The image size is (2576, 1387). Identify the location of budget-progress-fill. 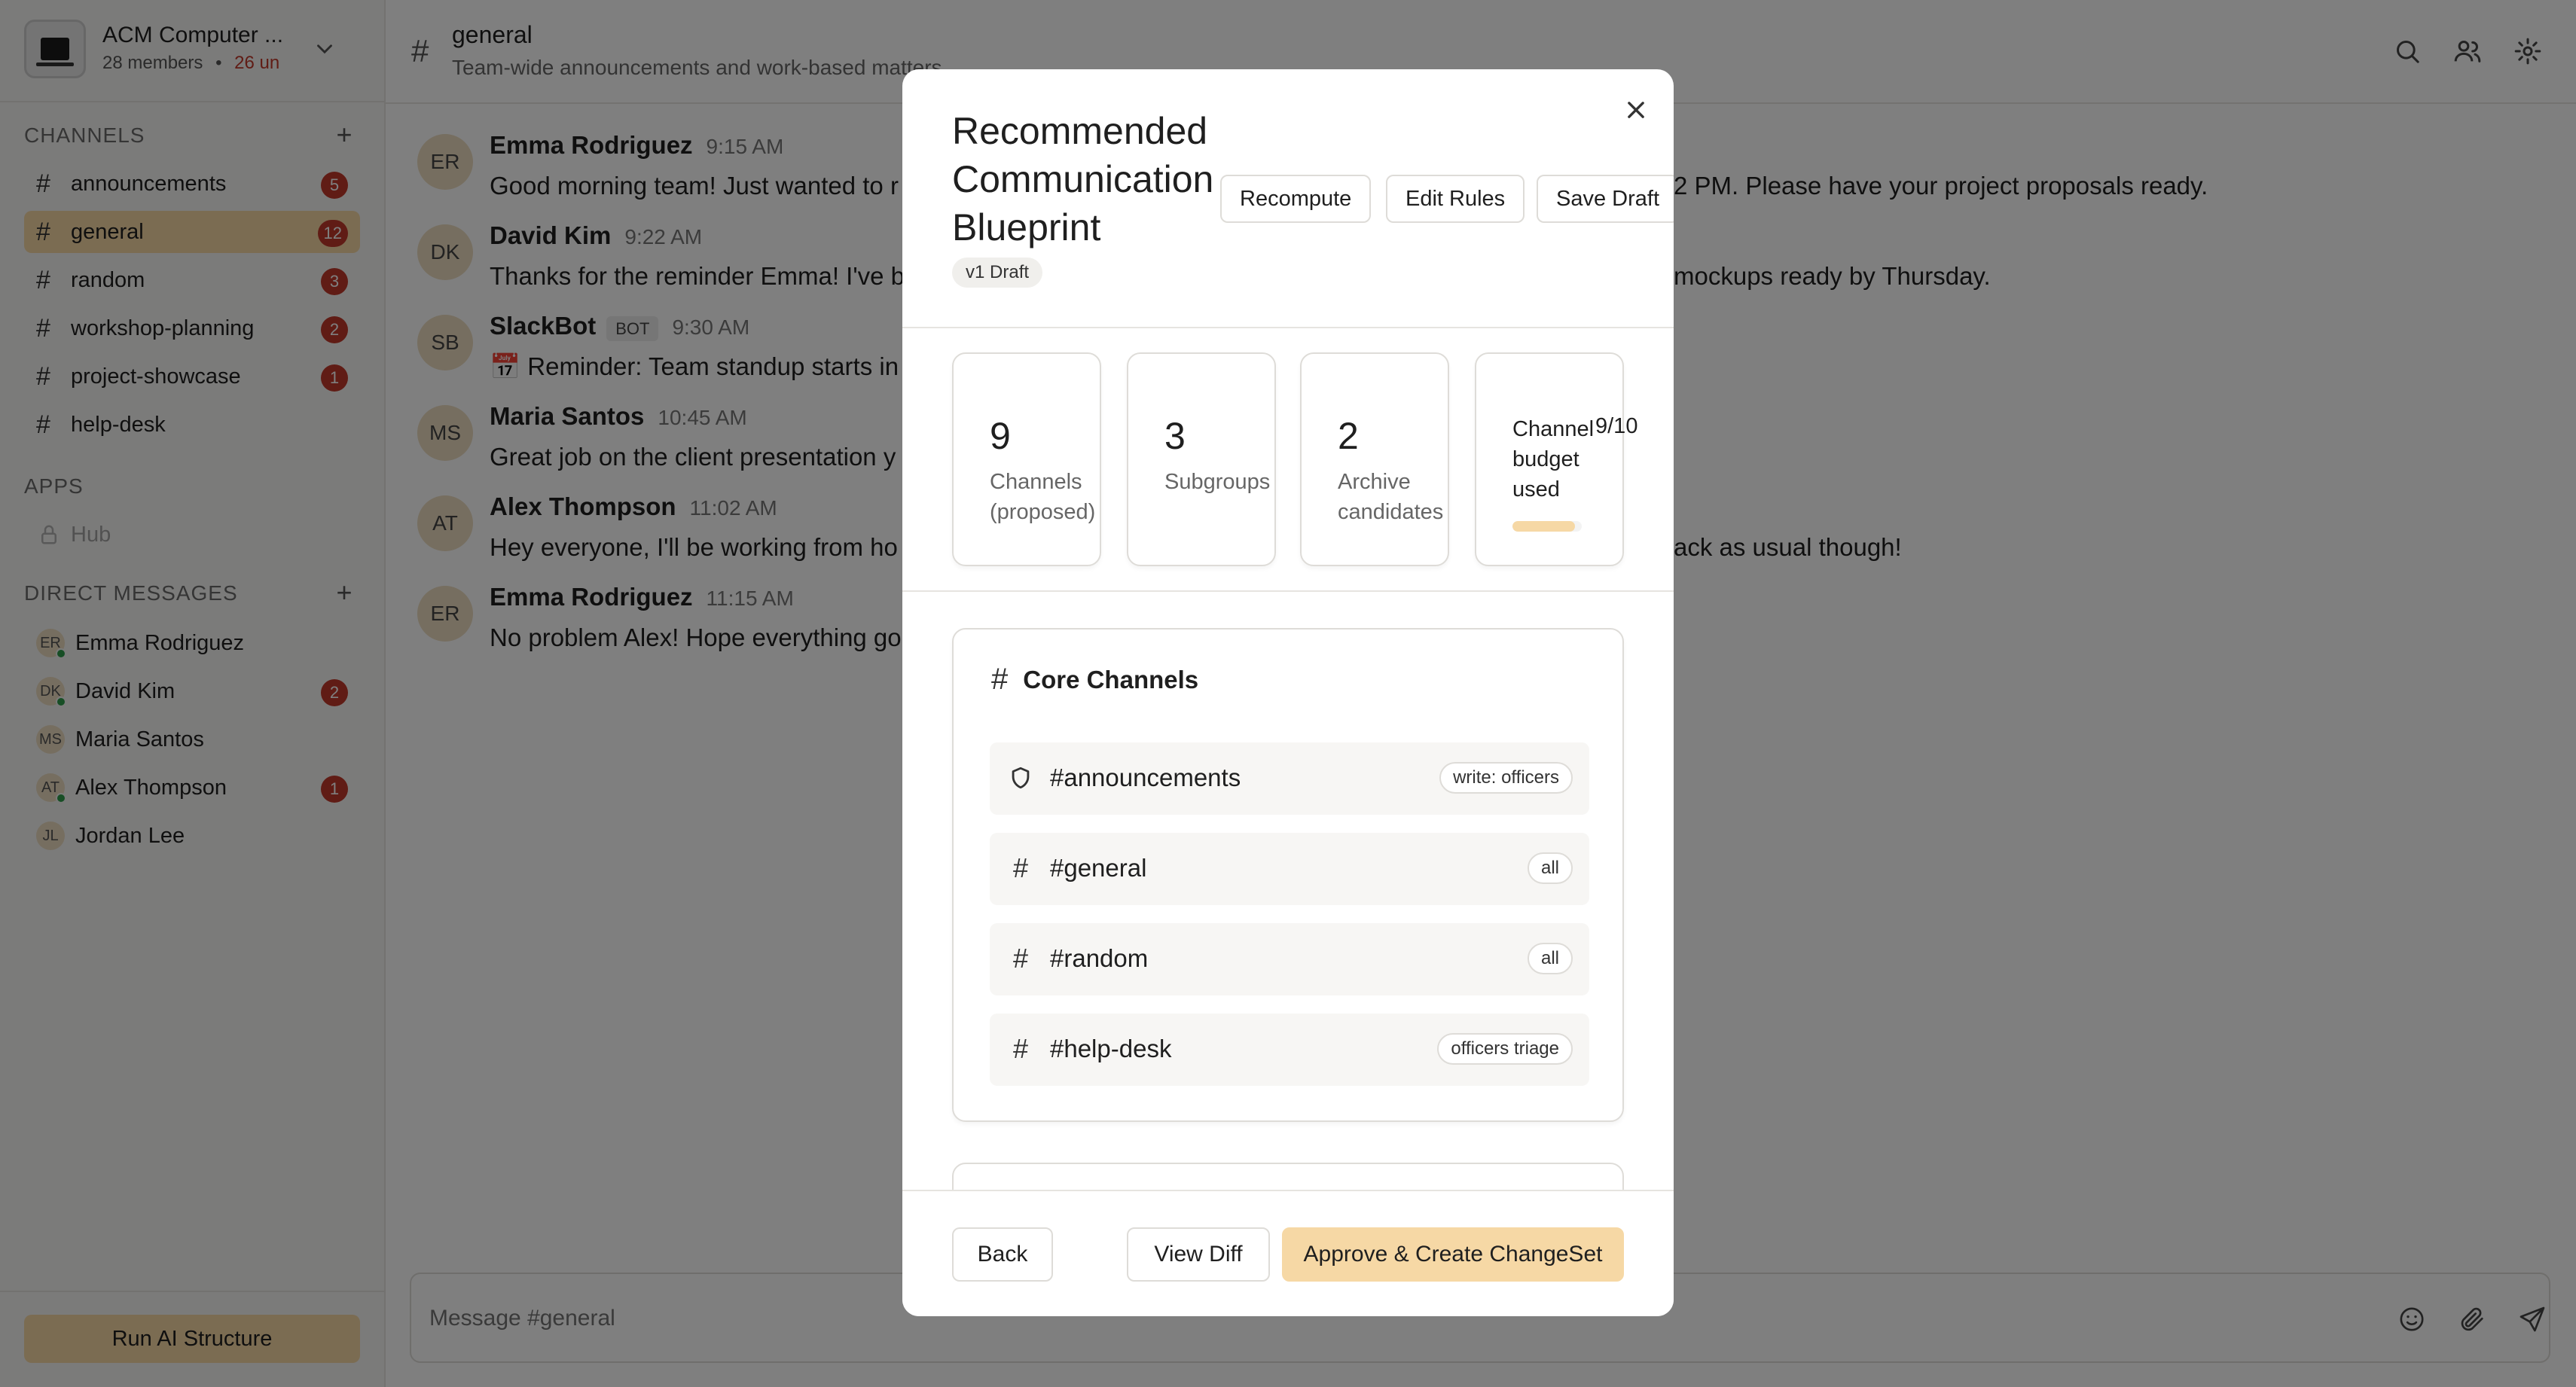
(1544, 526).